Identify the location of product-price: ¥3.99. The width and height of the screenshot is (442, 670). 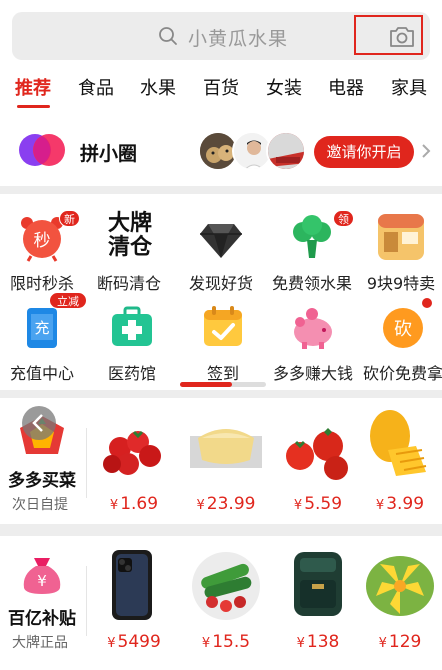
(398, 504).